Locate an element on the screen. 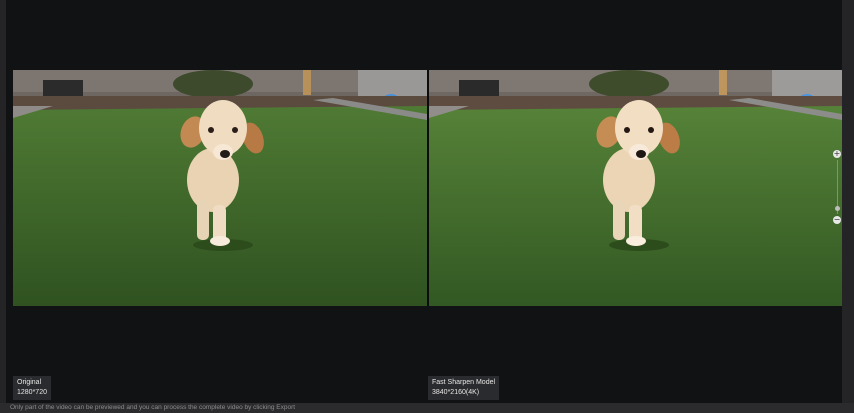  zoom-knob is located at coordinates (837, 209).